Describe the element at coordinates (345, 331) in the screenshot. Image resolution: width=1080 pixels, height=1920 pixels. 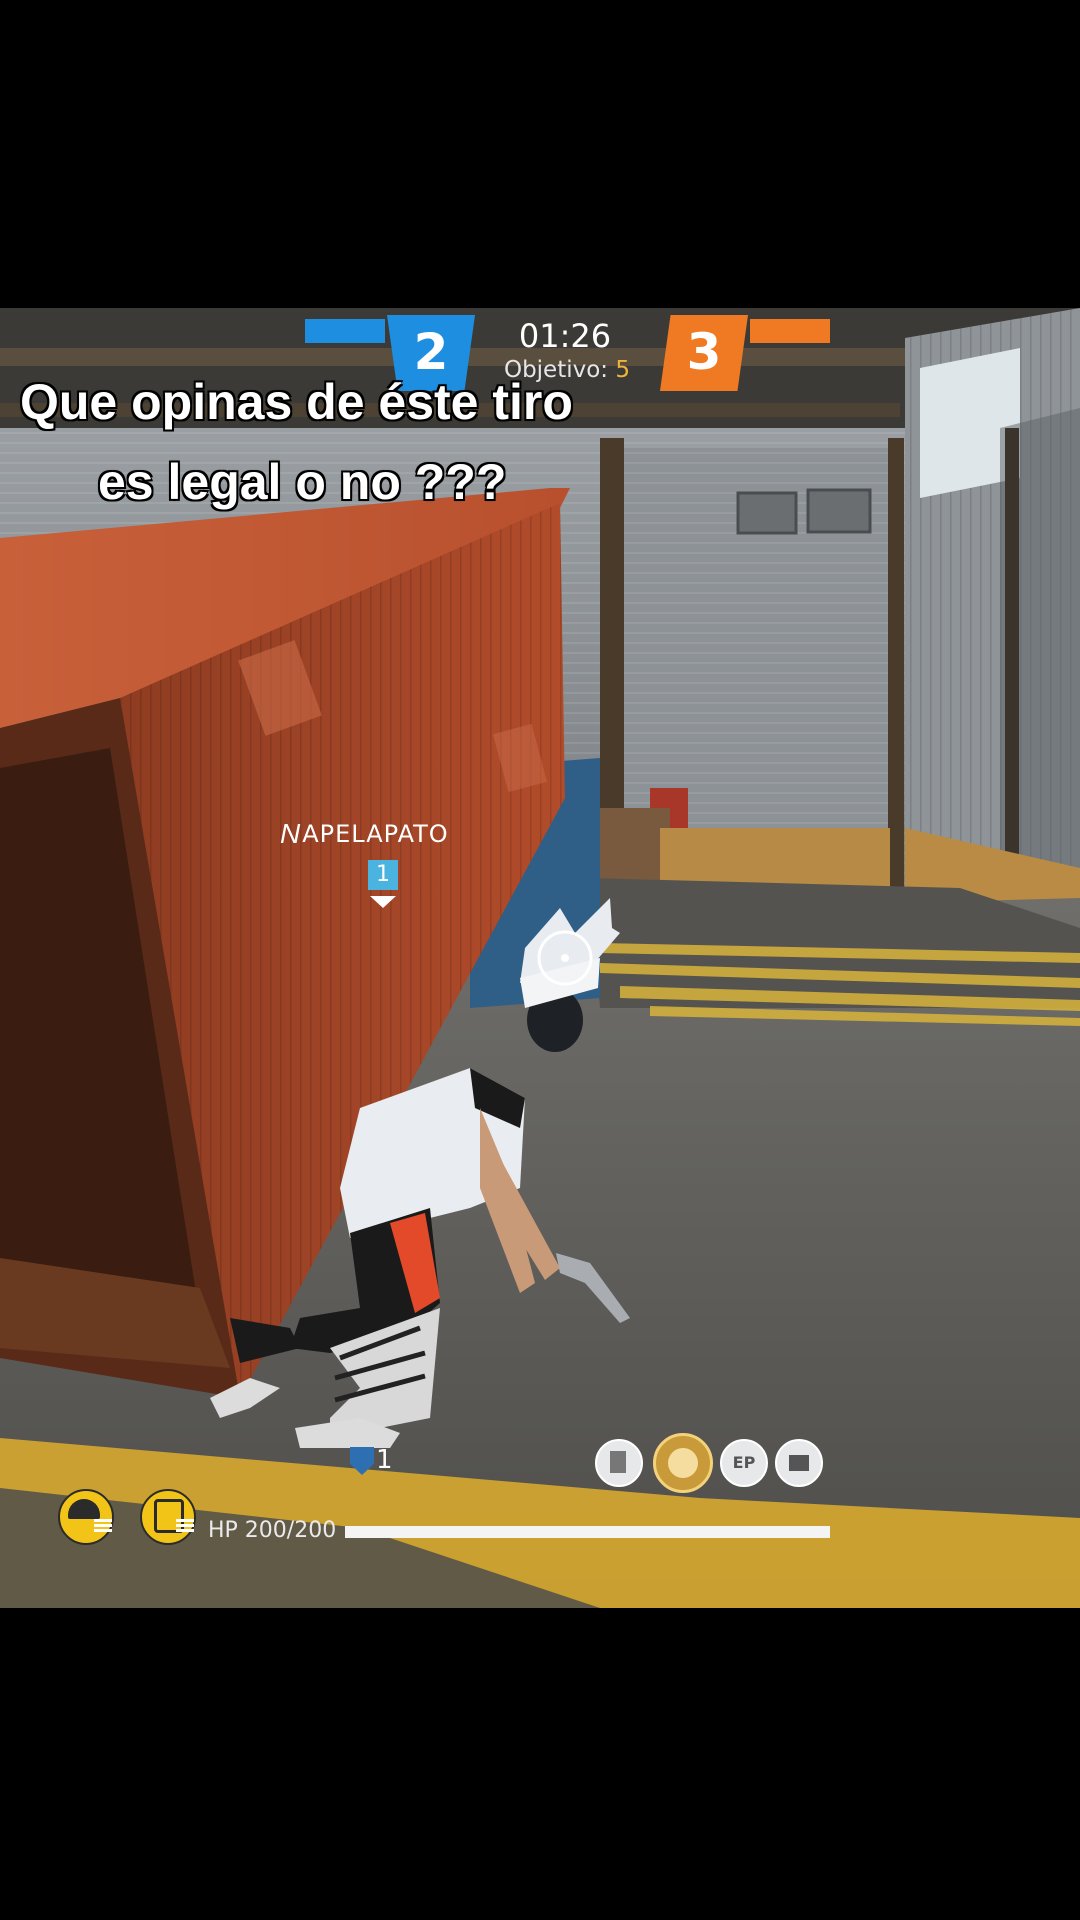
I see `blue-team-bar` at that location.